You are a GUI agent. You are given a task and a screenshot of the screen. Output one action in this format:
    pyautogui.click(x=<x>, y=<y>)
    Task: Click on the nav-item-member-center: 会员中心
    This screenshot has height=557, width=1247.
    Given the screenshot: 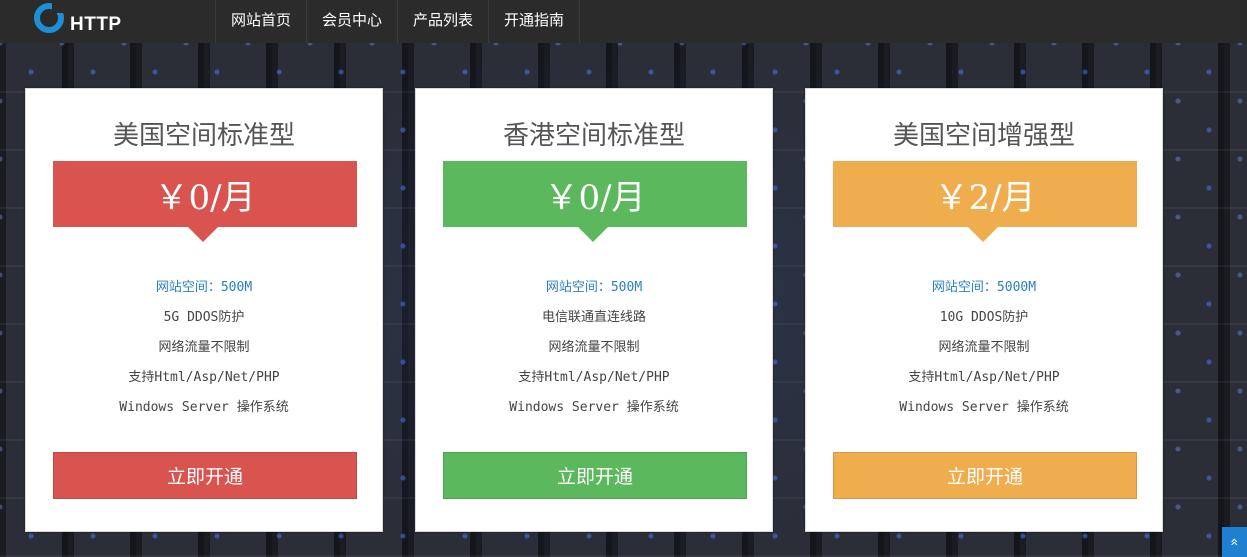 What is the action you would take?
    pyautogui.click(x=351, y=21)
    